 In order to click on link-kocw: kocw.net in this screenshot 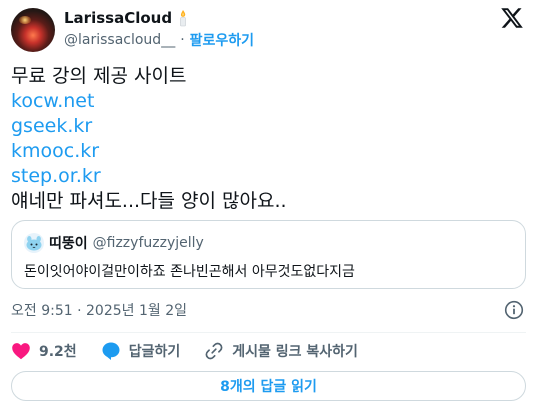, I will do `click(268, 101)`.